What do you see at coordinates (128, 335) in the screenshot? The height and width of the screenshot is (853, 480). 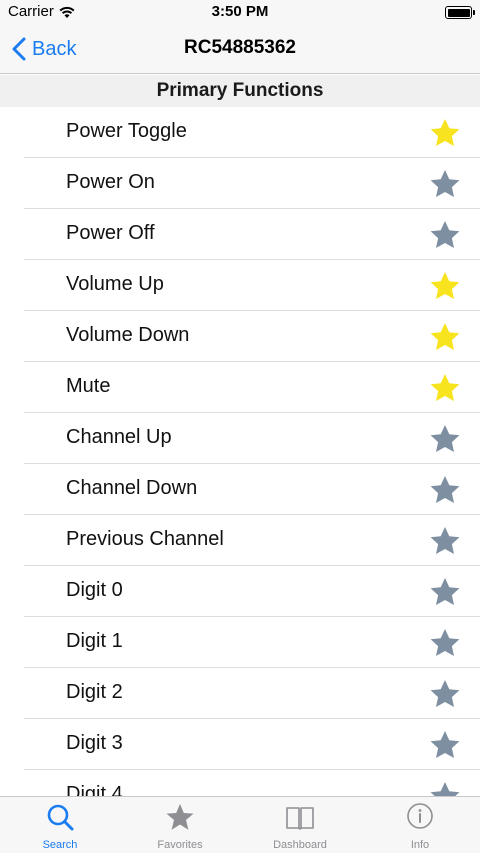 I see `function-label: Volume Down` at bounding box center [128, 335].